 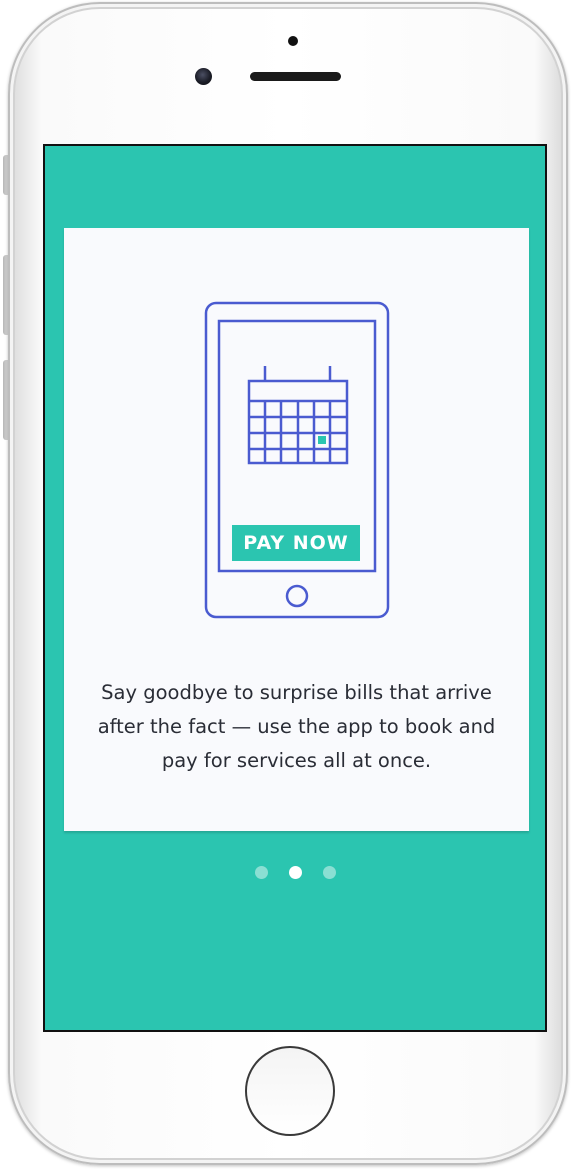 I want to click on home-button-icon, so click(x=290, y=1091).